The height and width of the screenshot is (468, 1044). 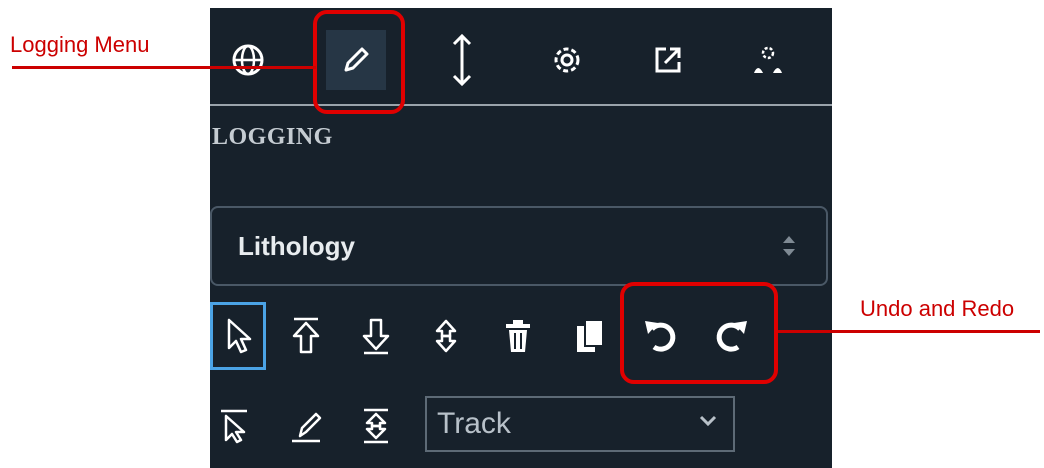 What do you see at coordinates (699, 333) in the screenshot?
I see `undo-redo-highlight` at bounding box center [699, 333].